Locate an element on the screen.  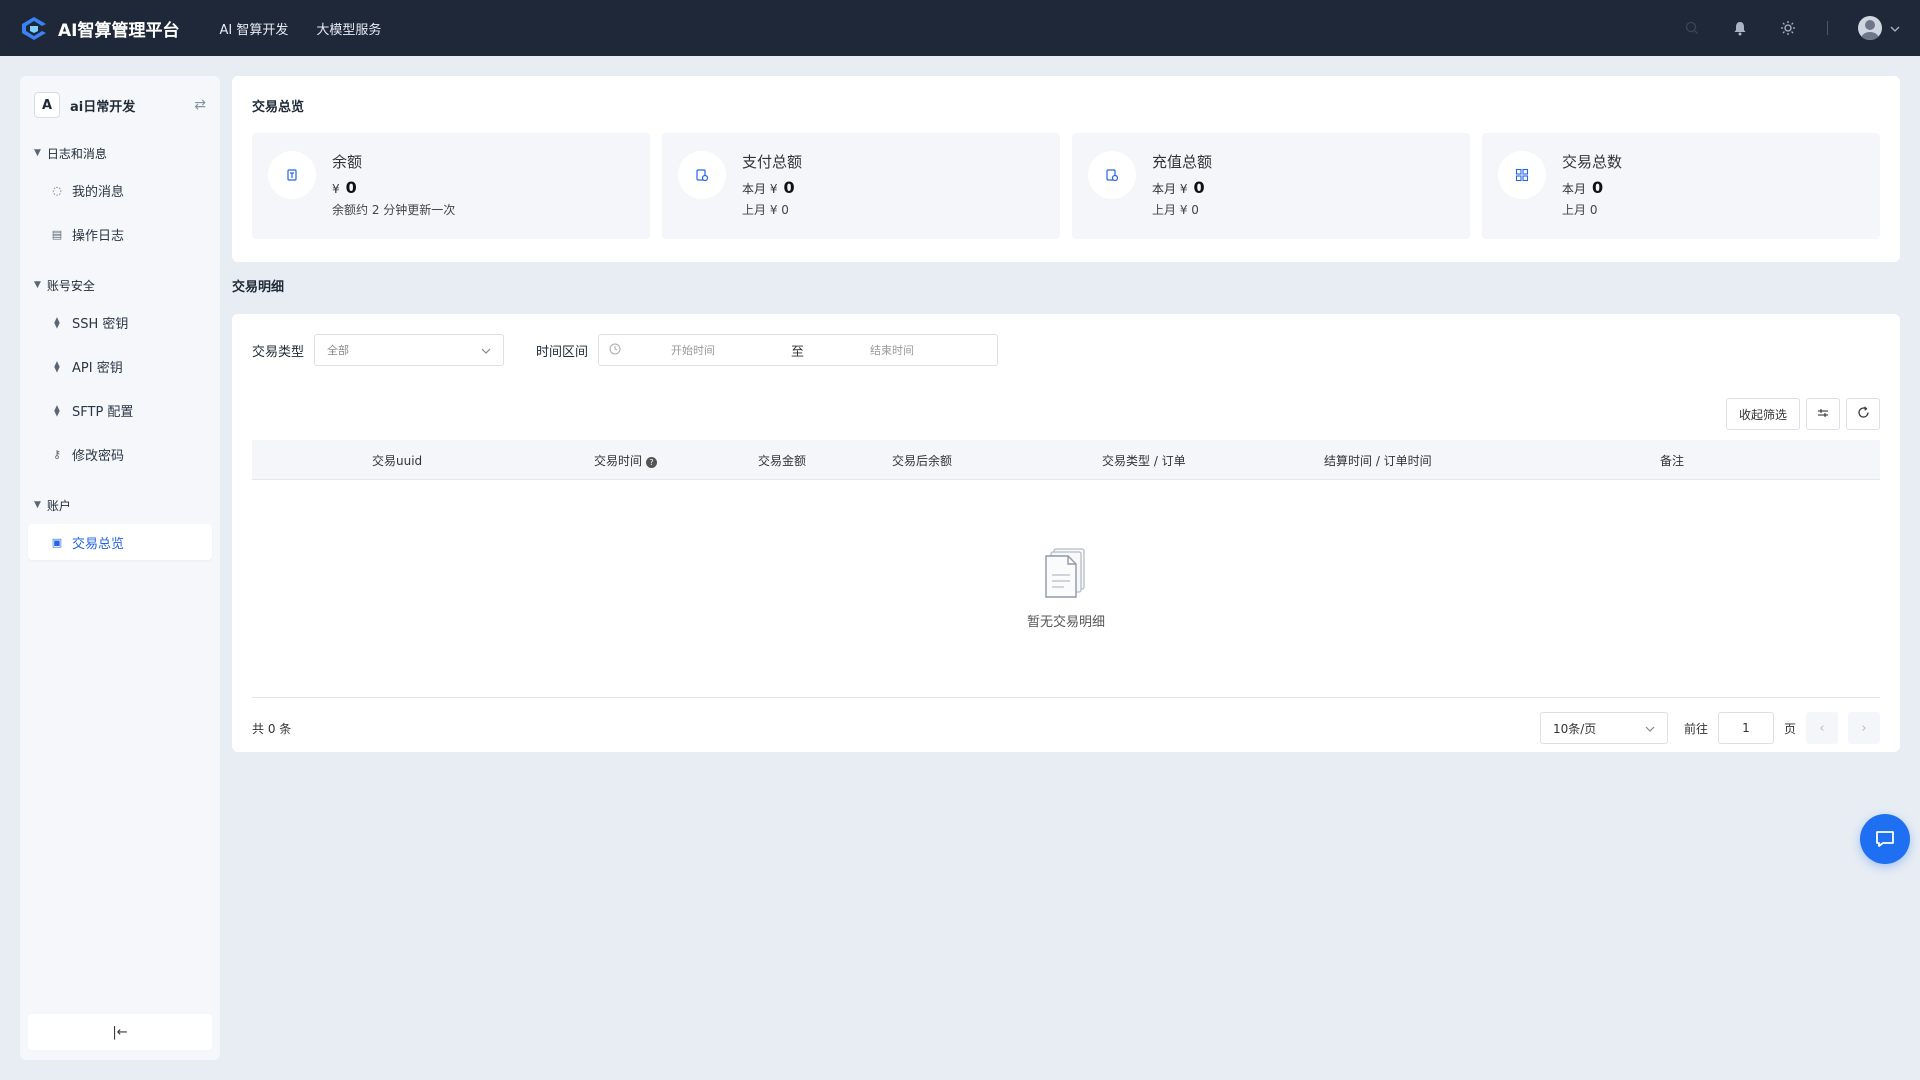
stat-payment-total: 支付总额 本月 ¥ 0 上月 ¥ 0 is located at coordinates (861, 186).